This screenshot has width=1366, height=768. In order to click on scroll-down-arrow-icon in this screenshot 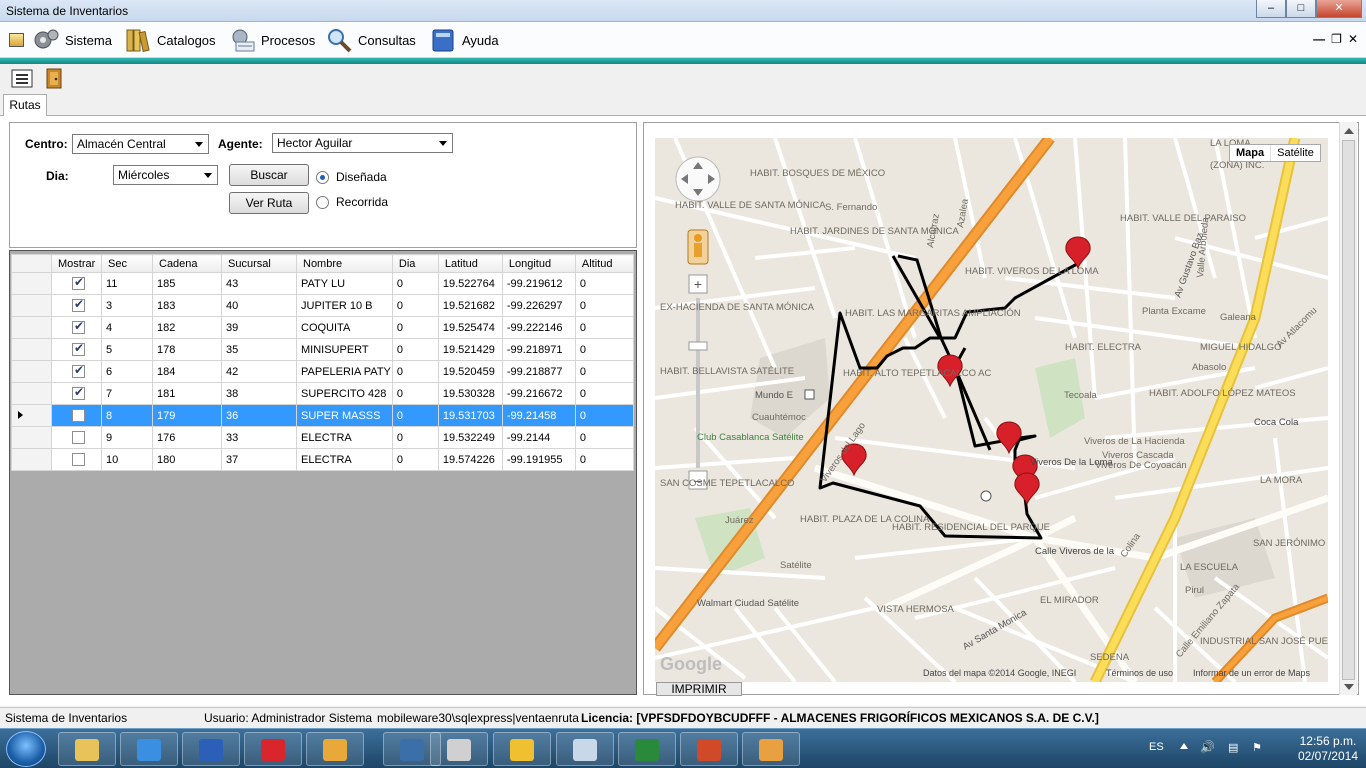, I will do `click(1349, 687)`.